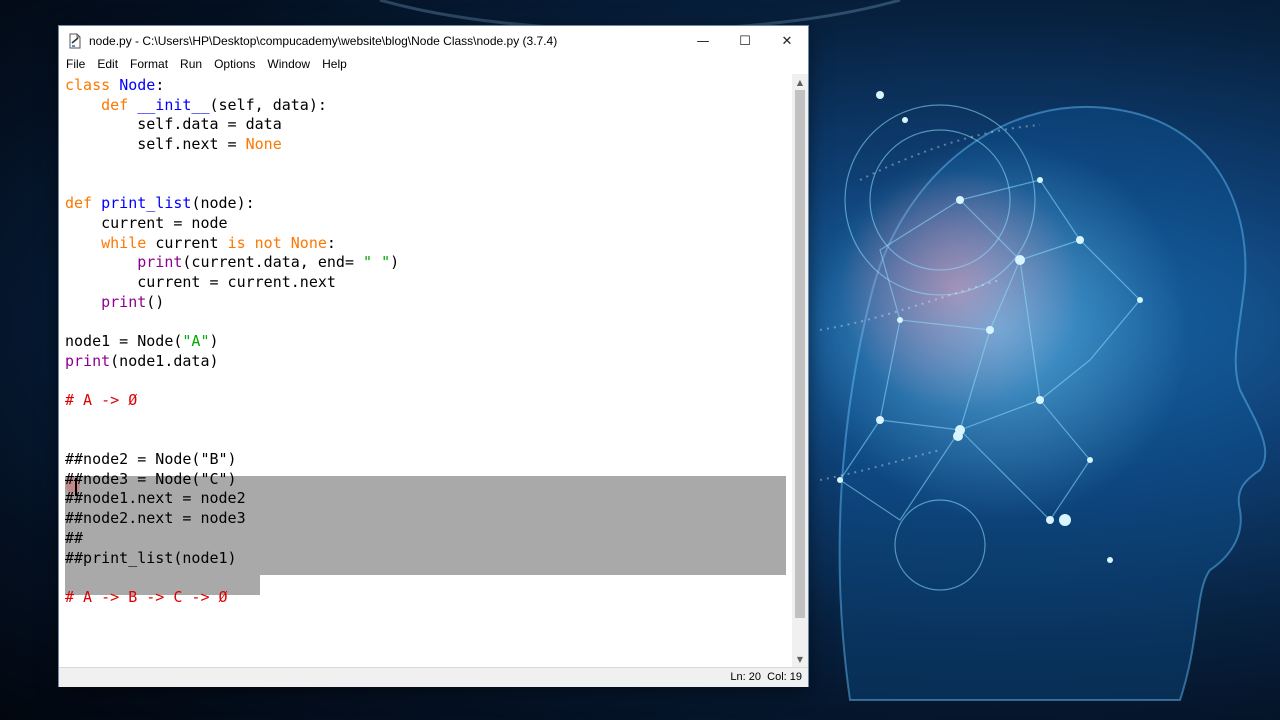 This screenshot has width=1280, height=720. What do you see at coordinates (800, 354) in the screenshot?
I see `scroll-thumb` at bounding box center [800, 354].